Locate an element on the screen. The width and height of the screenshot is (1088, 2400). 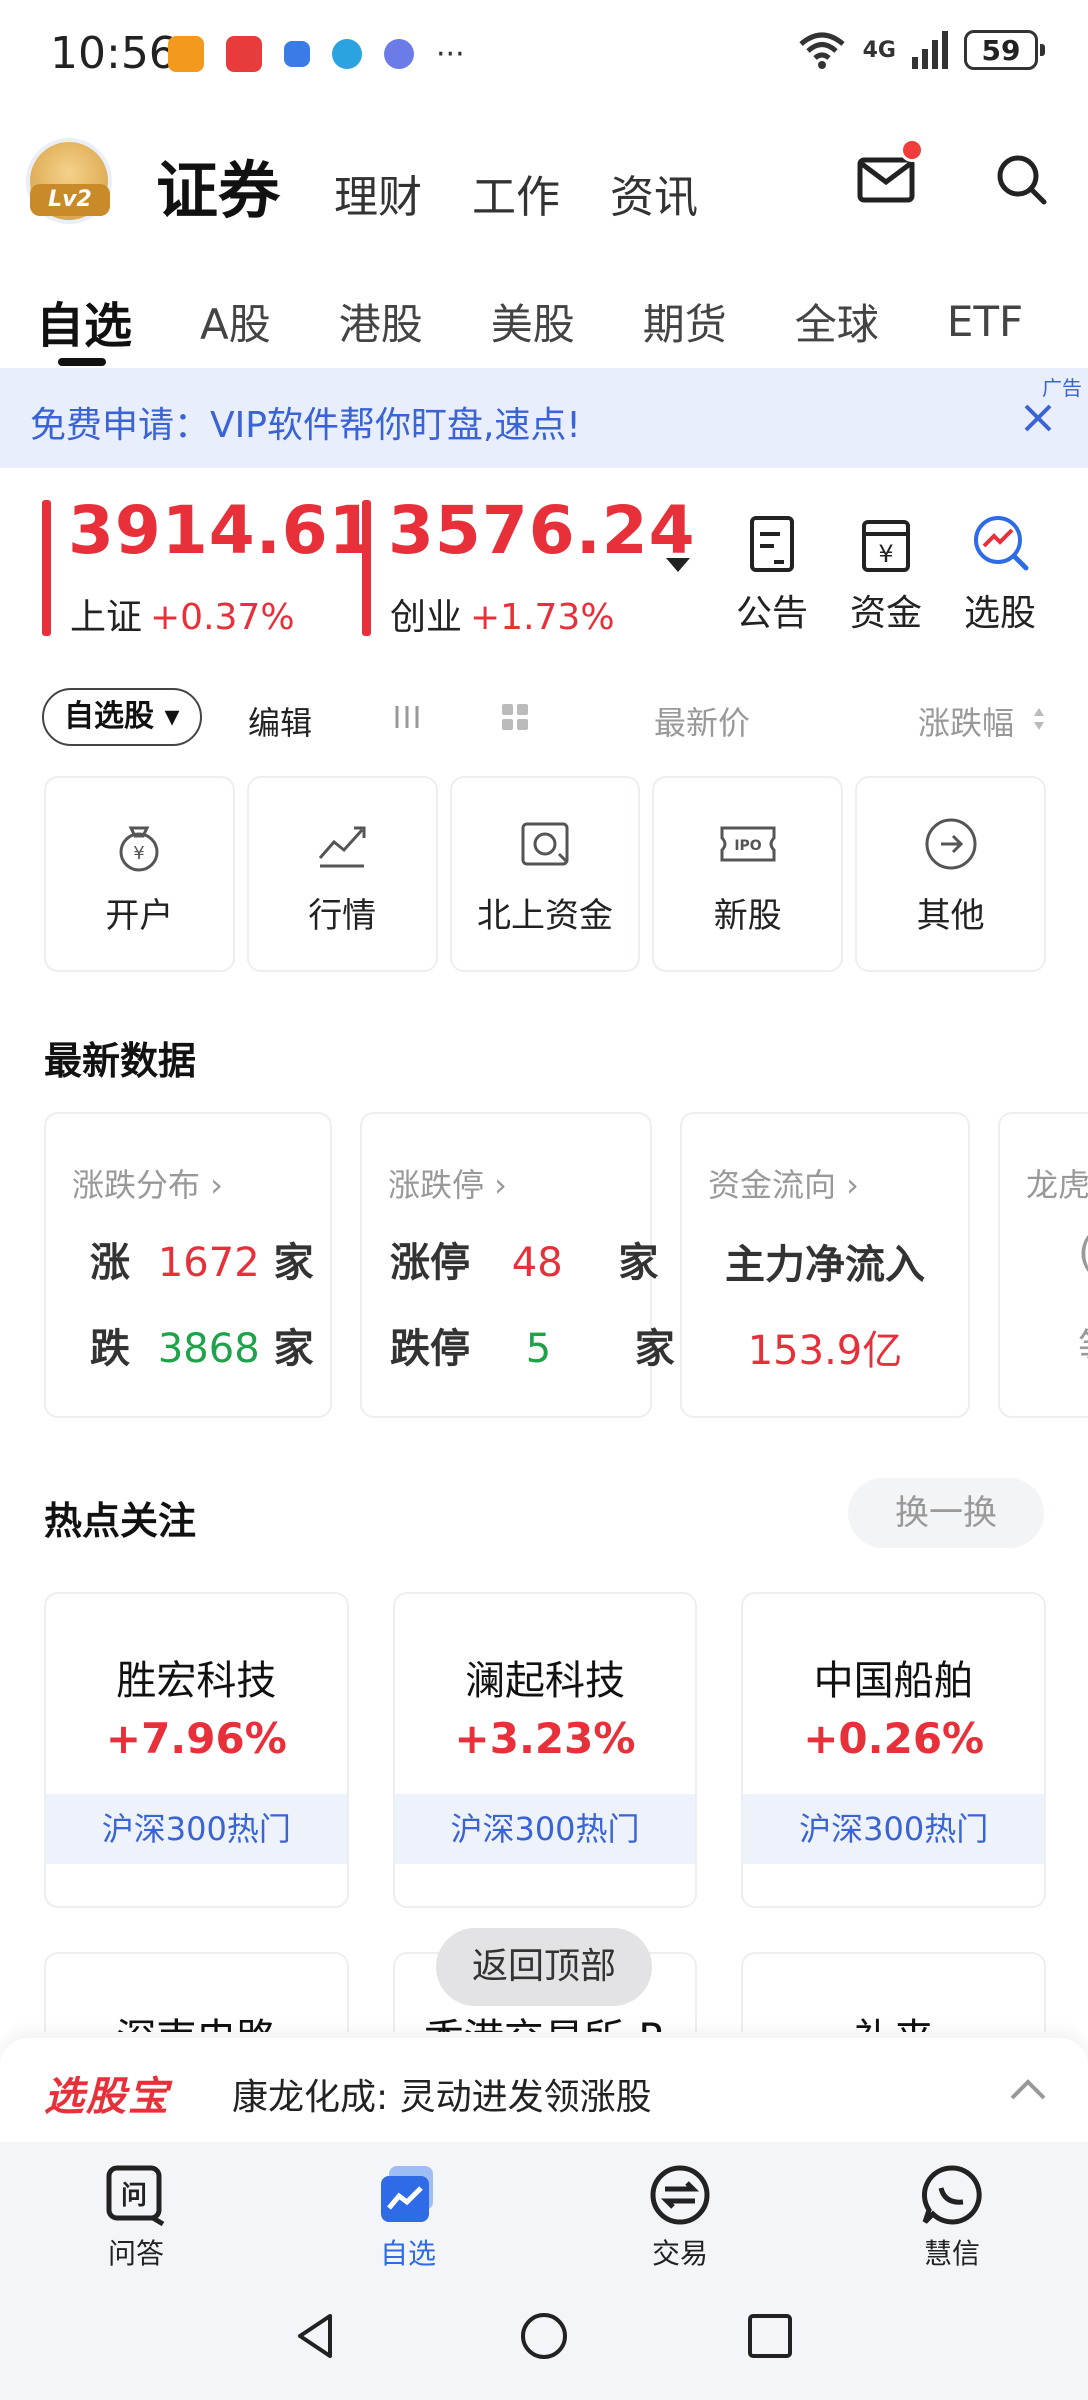
hot-stock-card: 胜宏科技 +7.96% 沪深300热门 is located at coordinates (196, 1750).